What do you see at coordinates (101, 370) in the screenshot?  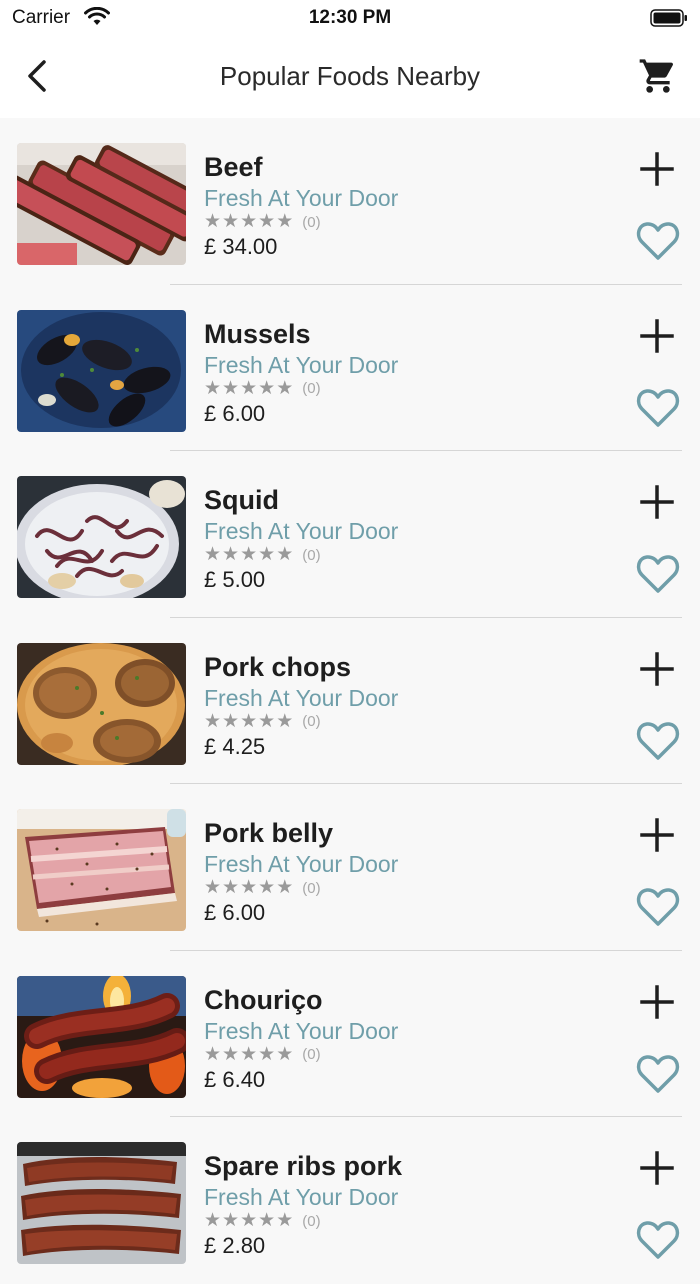 I see `food-image-mussels` at bounding box center [101, 370].